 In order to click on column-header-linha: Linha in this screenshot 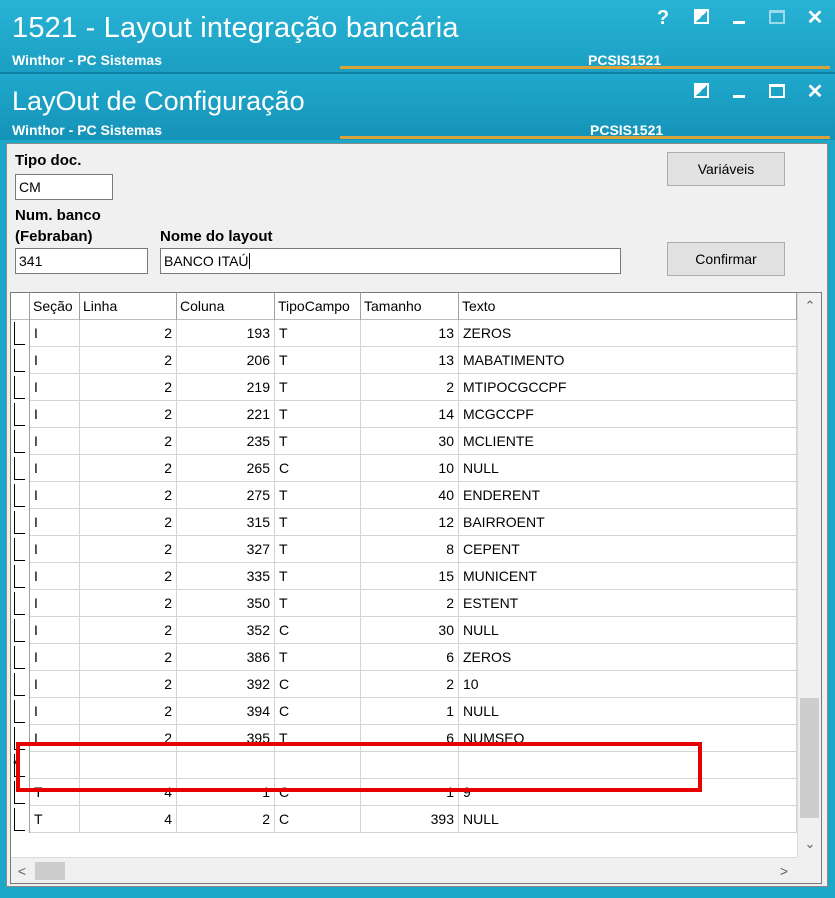, I will do `click(128, 306)`.